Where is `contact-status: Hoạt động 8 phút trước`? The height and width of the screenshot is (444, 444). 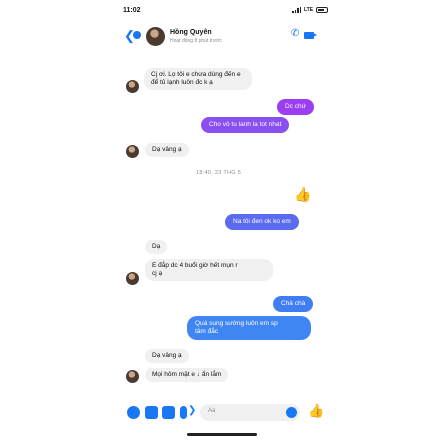
contact-status: Hoạt động 8 phút trước is located at coordinates (196, 41).